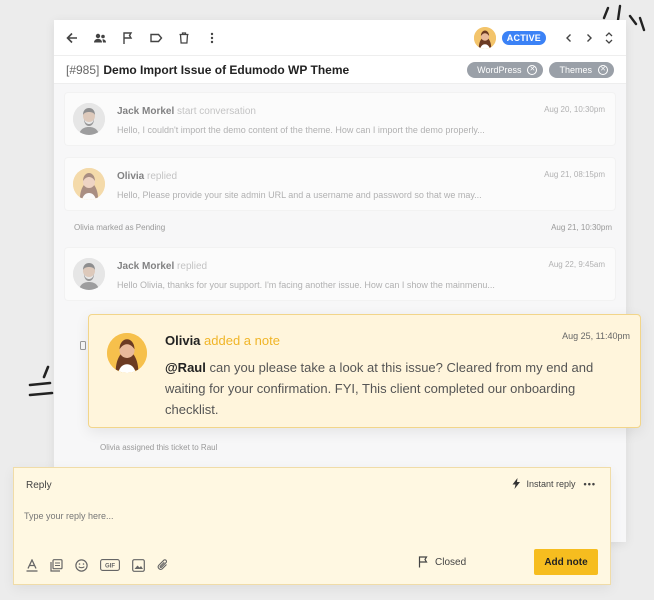  Describe the element at coordinates (484, 37) in the screenshot. I see `assignee-avatar` at that location.